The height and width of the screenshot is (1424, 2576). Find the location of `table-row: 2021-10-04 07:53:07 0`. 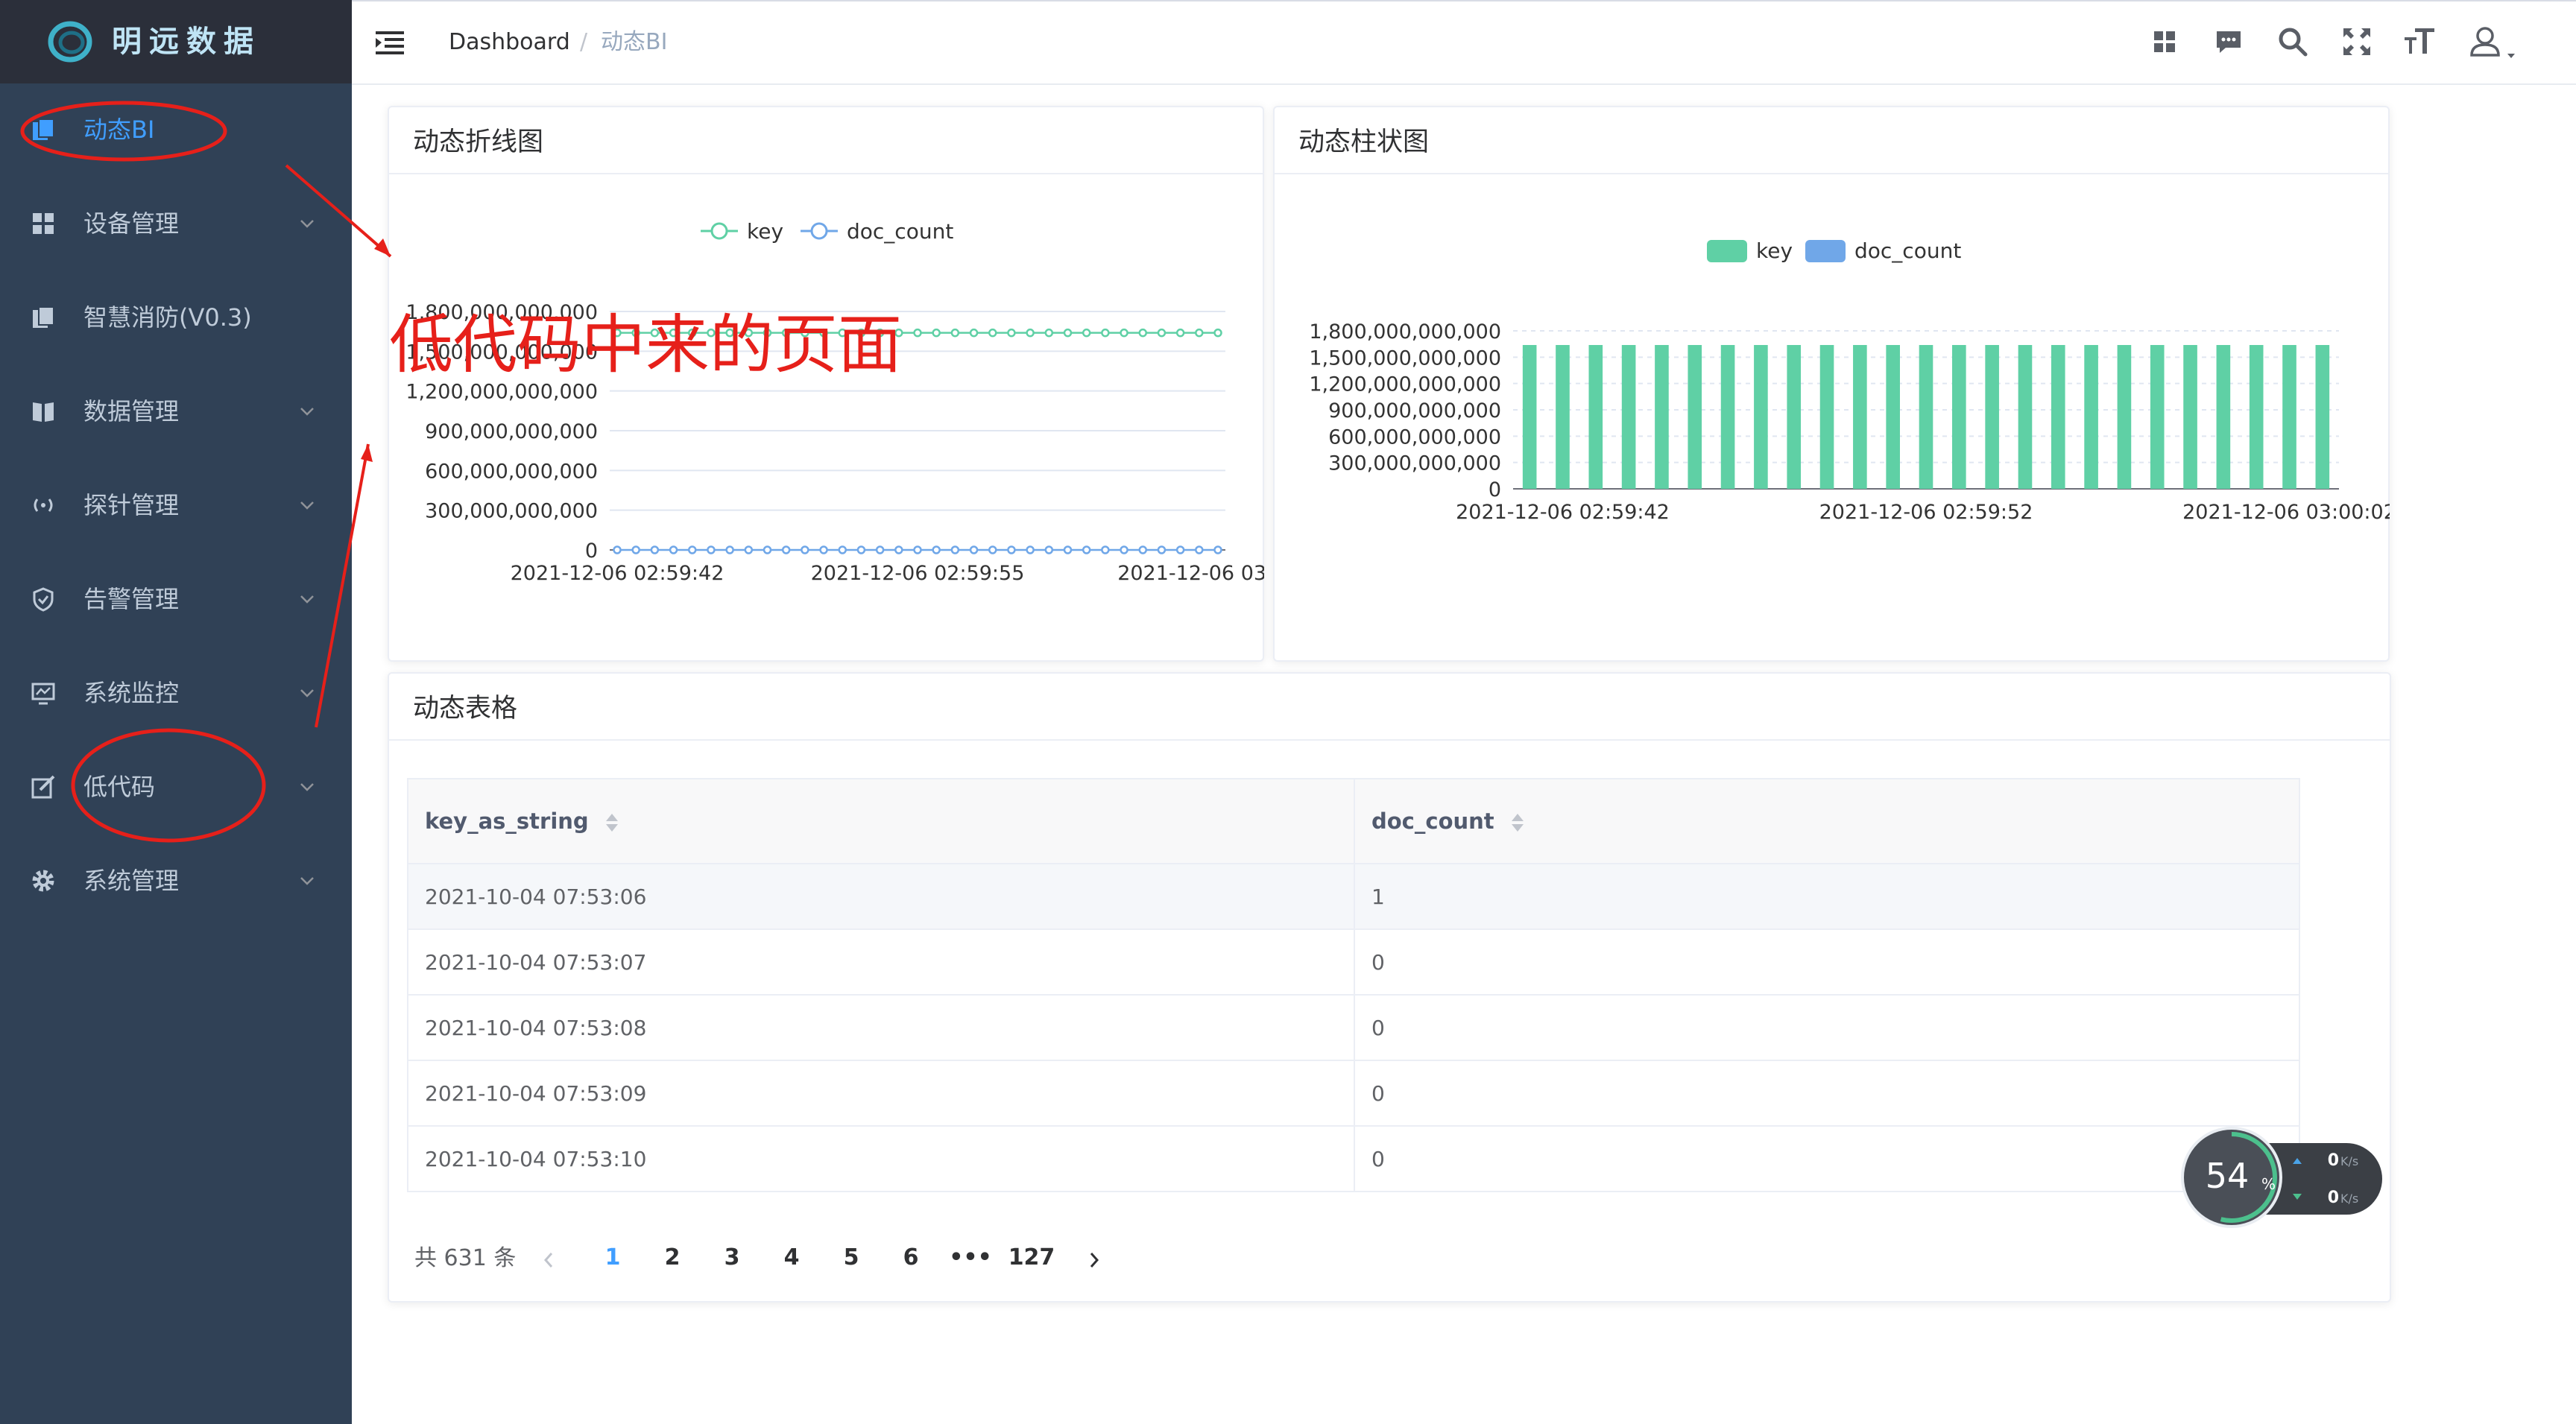

table-row: 2021-10-04 07:53:07 0 is located at coordinates (1353, 962).